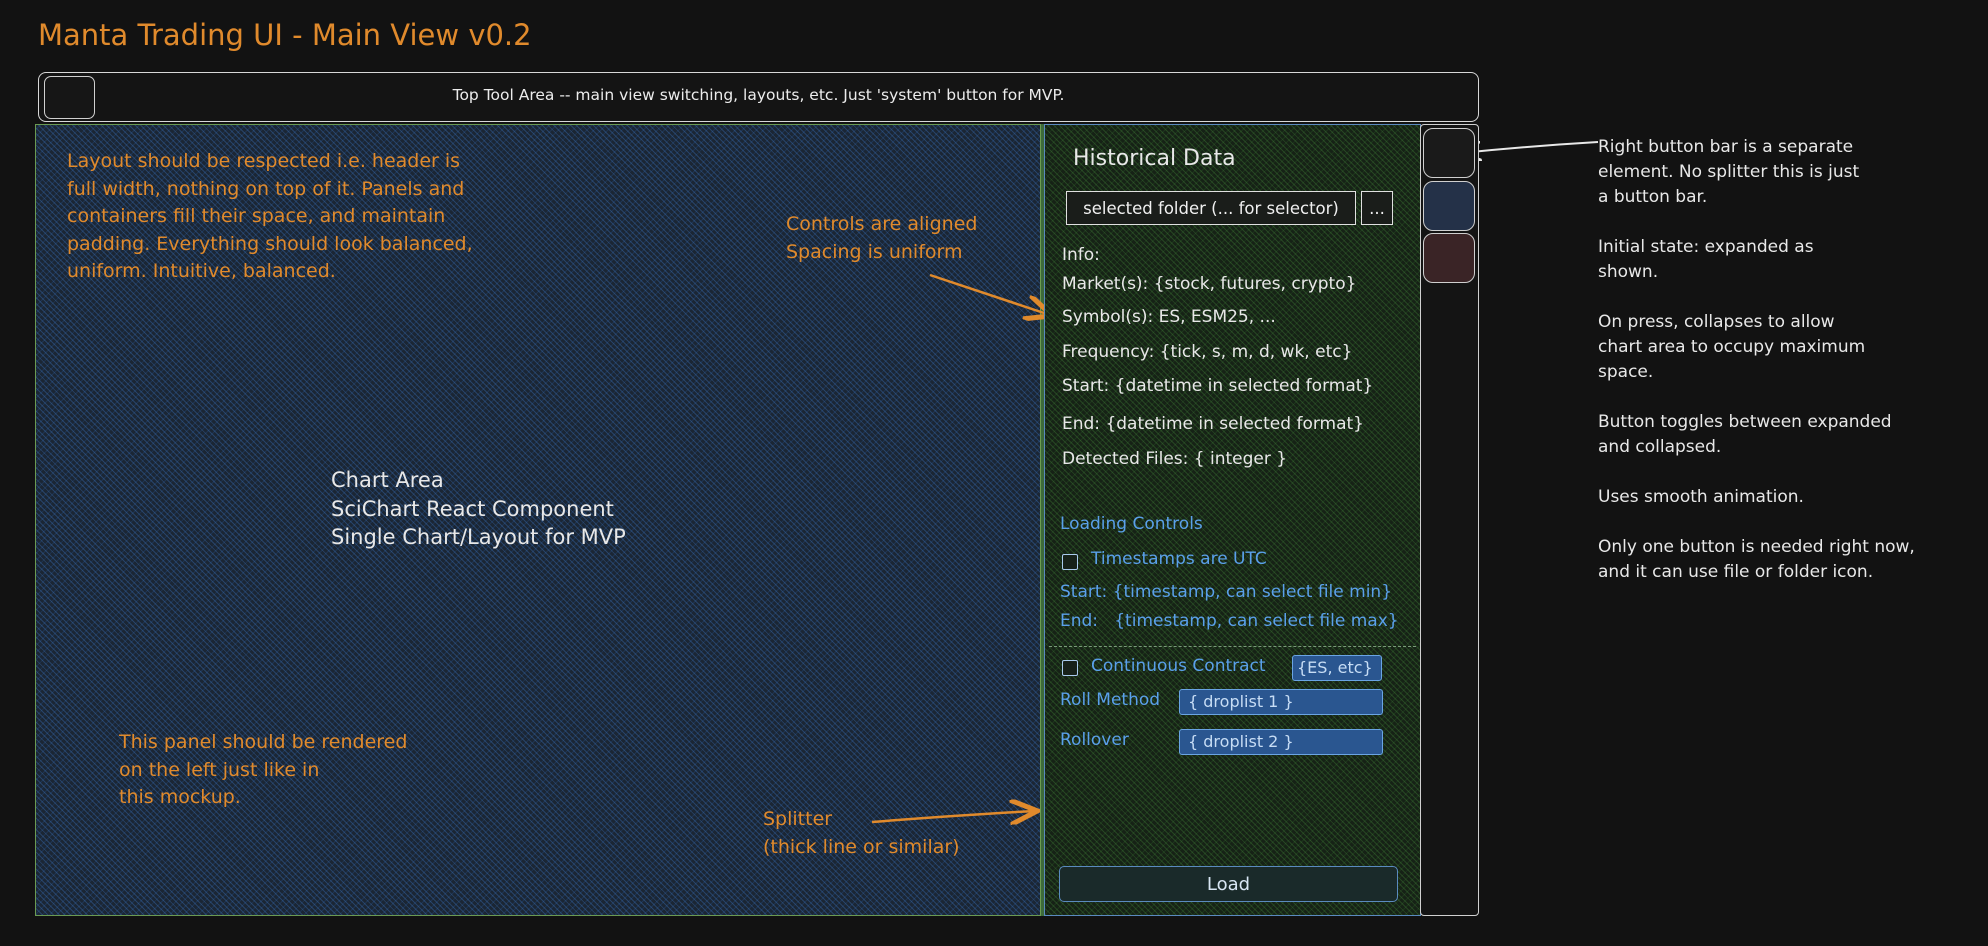  I want to click on panel-heading: Historical Data, so click(1154, 158).